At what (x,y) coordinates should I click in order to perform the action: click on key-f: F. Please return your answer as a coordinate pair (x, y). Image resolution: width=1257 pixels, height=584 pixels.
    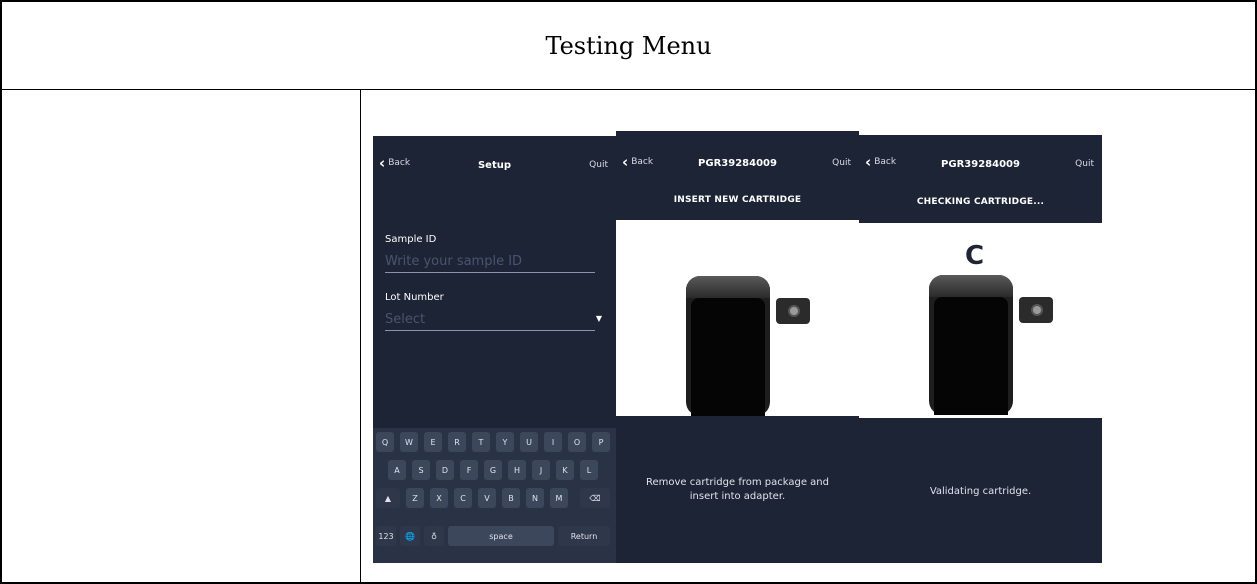
    Looking at the image, I should click on (469, 470).